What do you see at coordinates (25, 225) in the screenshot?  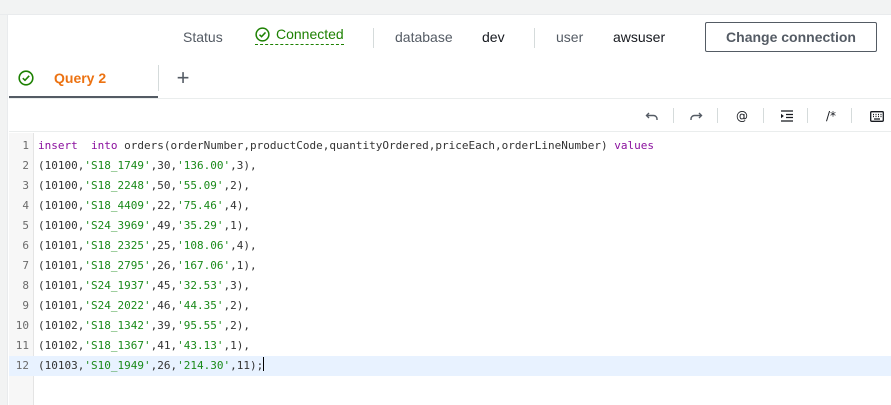 I see `line-number: 5` at bounding box center [25, 225].